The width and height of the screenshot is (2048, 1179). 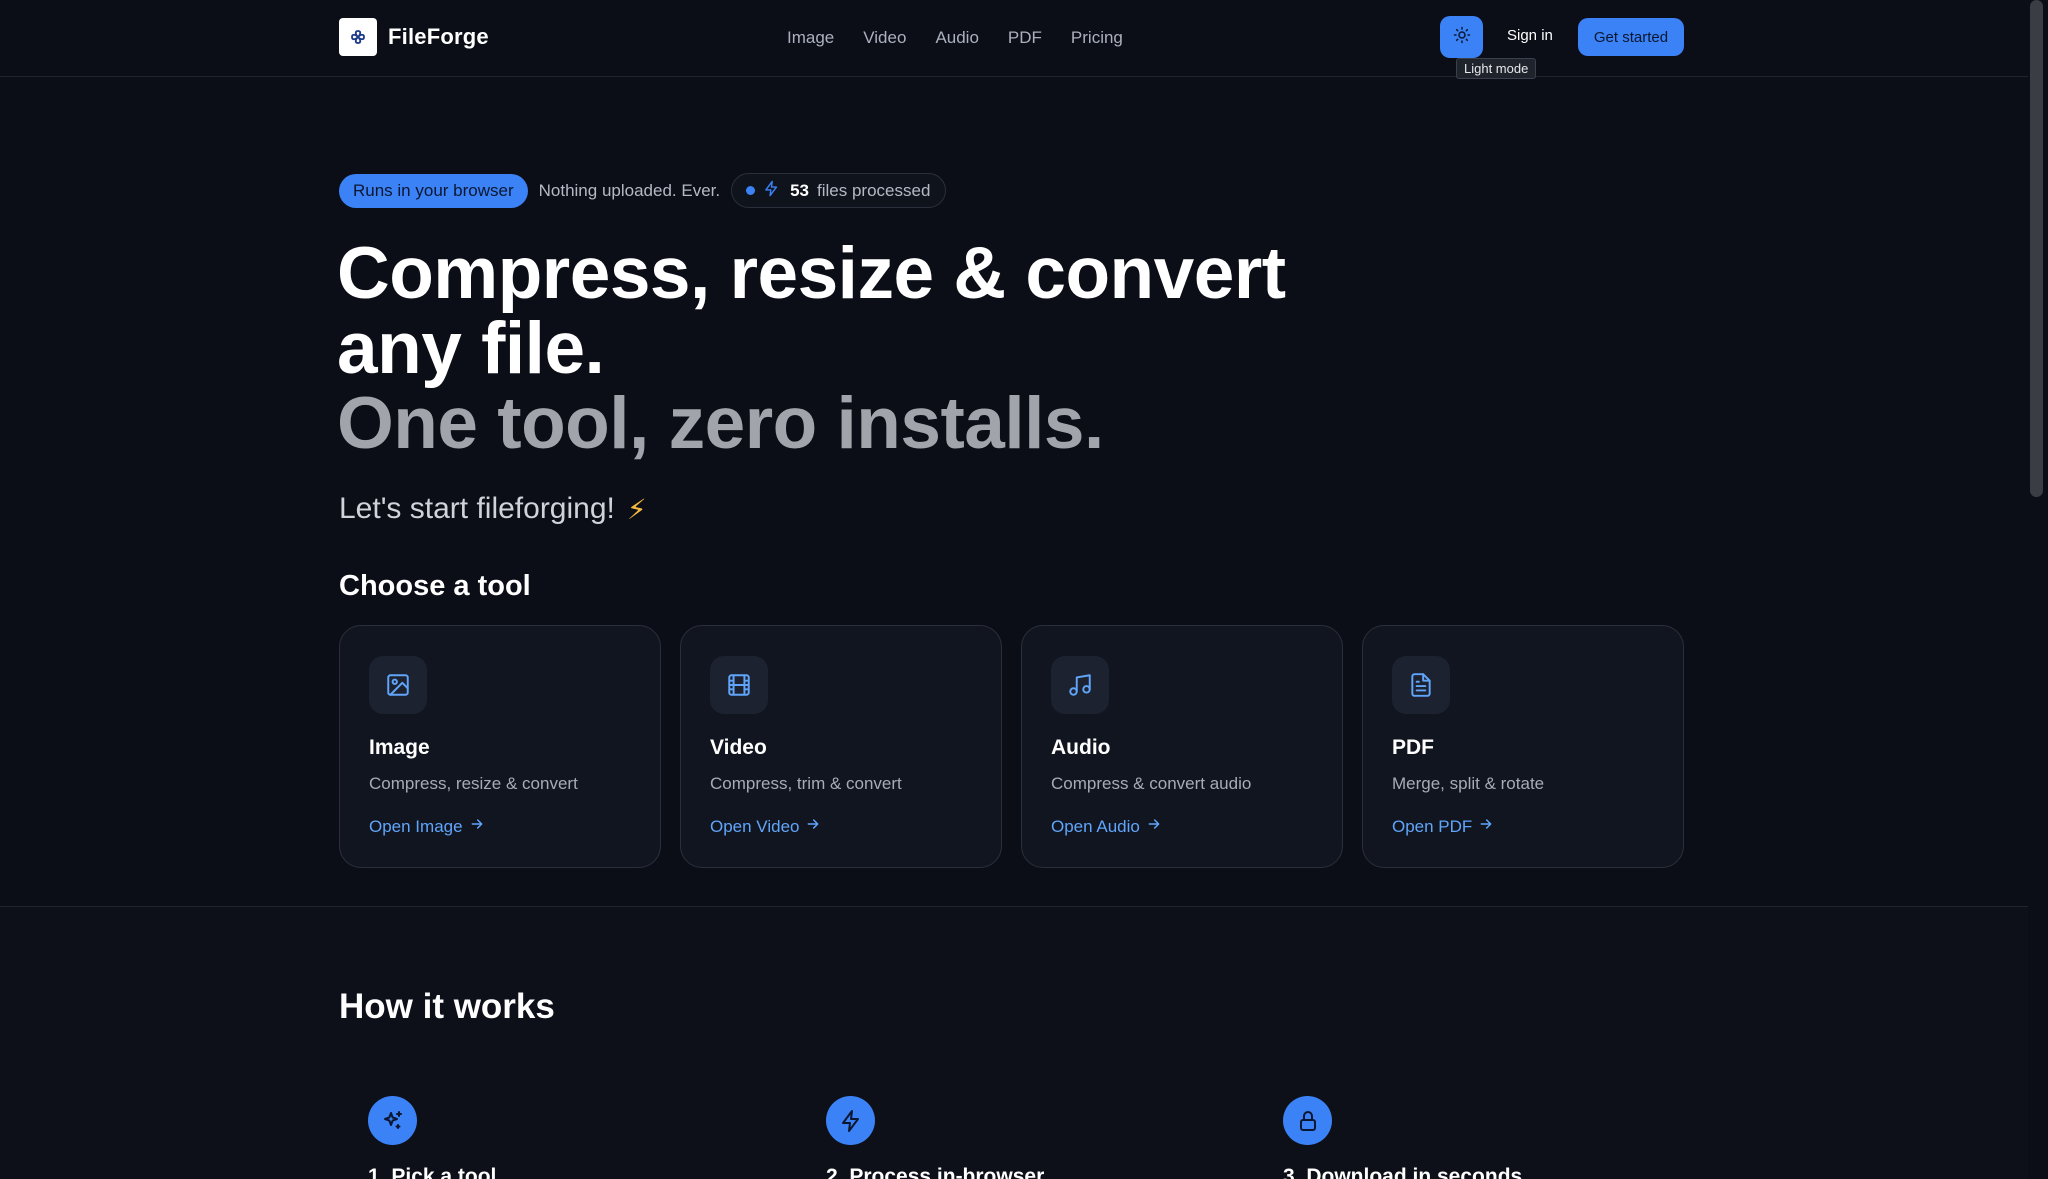 What do you see at coordinates (806, 783) in the screenshot?
I see `card-description: Compress, trim & convert` at bounding box center [806, 783].